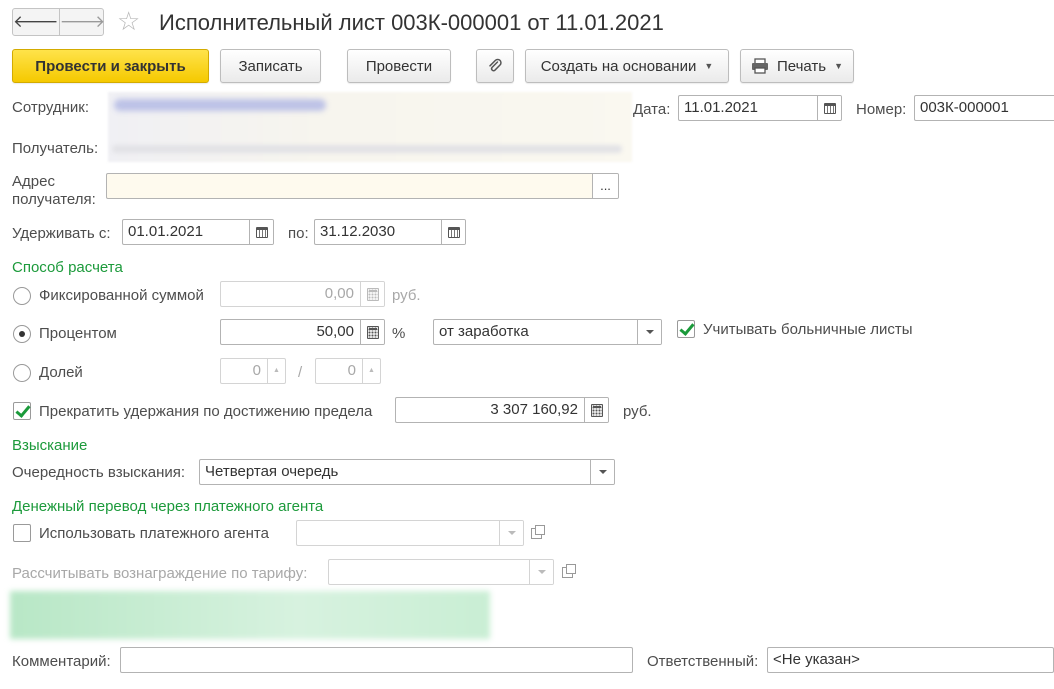  I want to click on priority-value: Четвертая очередь, so click(272, 471).